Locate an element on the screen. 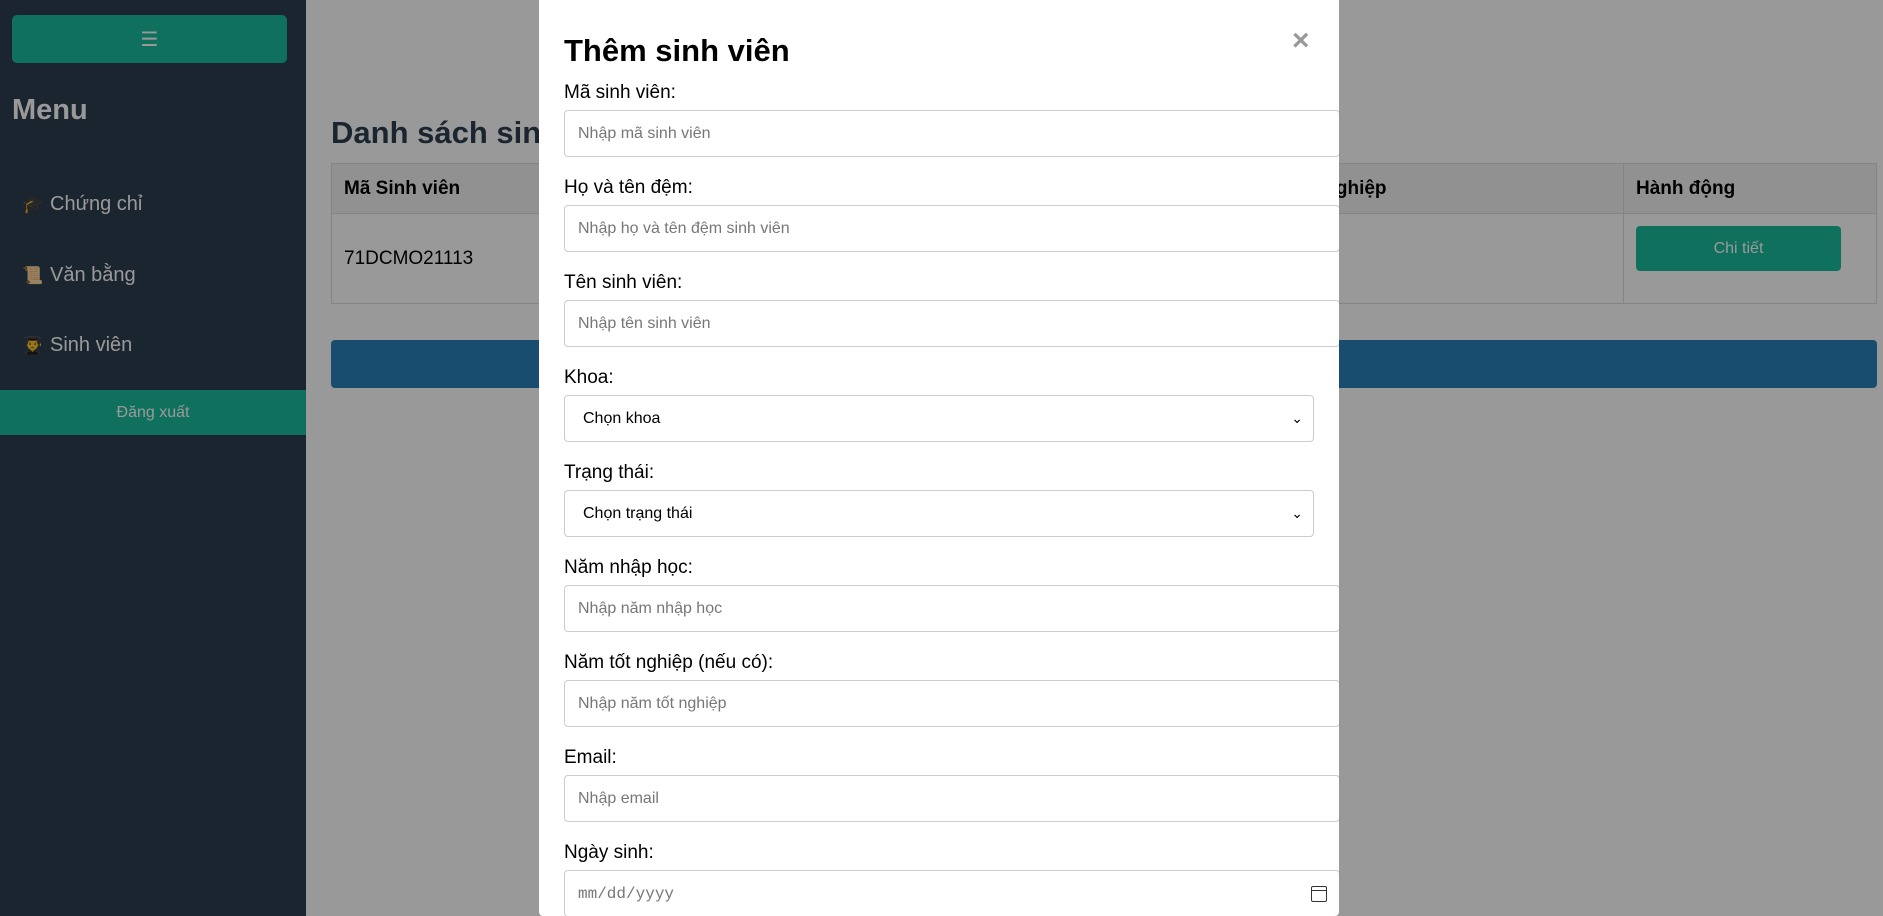 The width and height of the screenshot is (1883, 916). field-label: Ngày sinh: is located at coordinates (609, 852).